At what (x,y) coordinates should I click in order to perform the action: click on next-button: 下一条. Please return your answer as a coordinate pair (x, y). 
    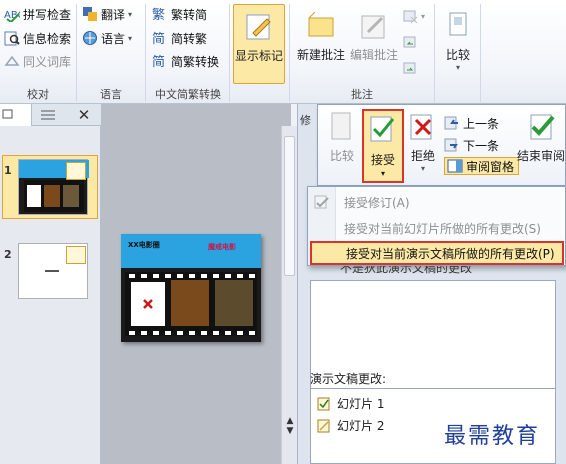
    Looking at the image, I should click on (471, 145).